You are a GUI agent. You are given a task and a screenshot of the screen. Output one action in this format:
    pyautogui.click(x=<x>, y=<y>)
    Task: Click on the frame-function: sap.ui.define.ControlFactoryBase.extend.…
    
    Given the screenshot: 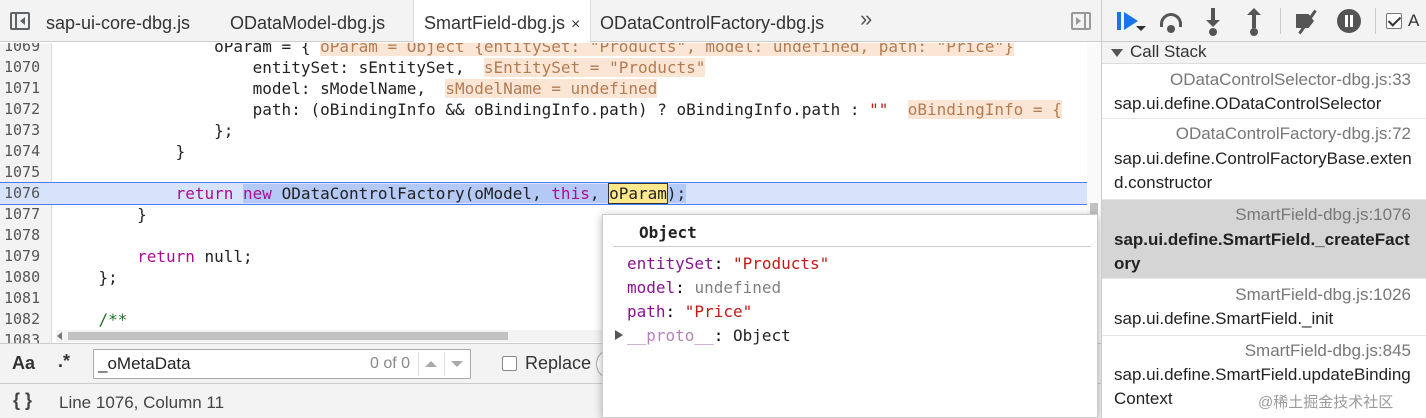 What is the action you would take?
    pyautogui.click(x=1263, y=170)
    